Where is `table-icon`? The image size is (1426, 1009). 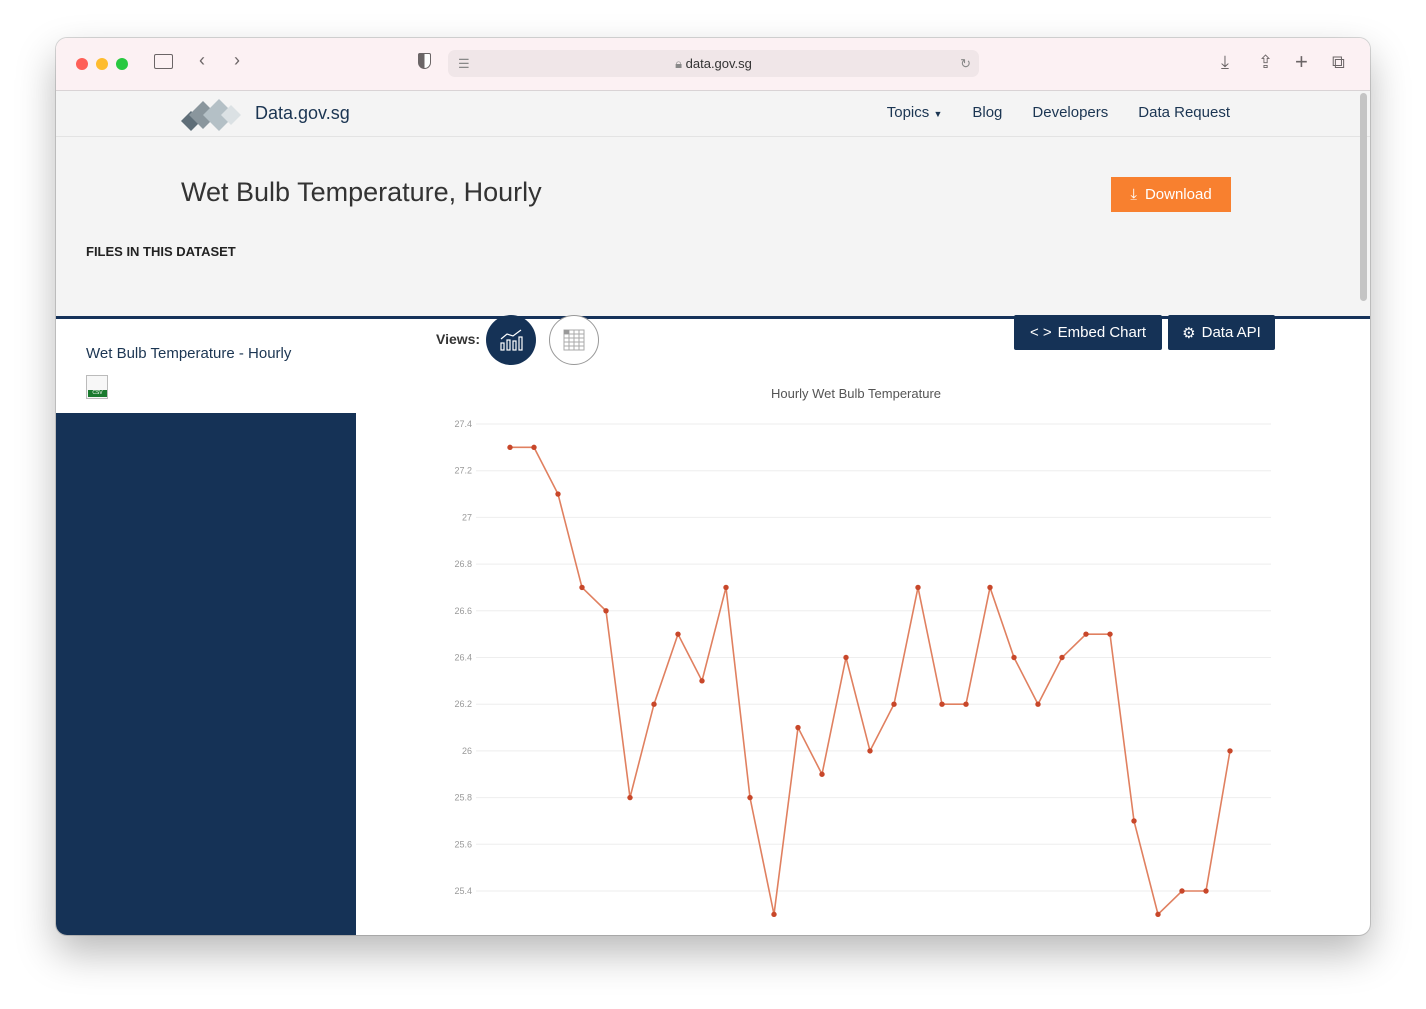
table-icon is located at coordinates (574, 340).